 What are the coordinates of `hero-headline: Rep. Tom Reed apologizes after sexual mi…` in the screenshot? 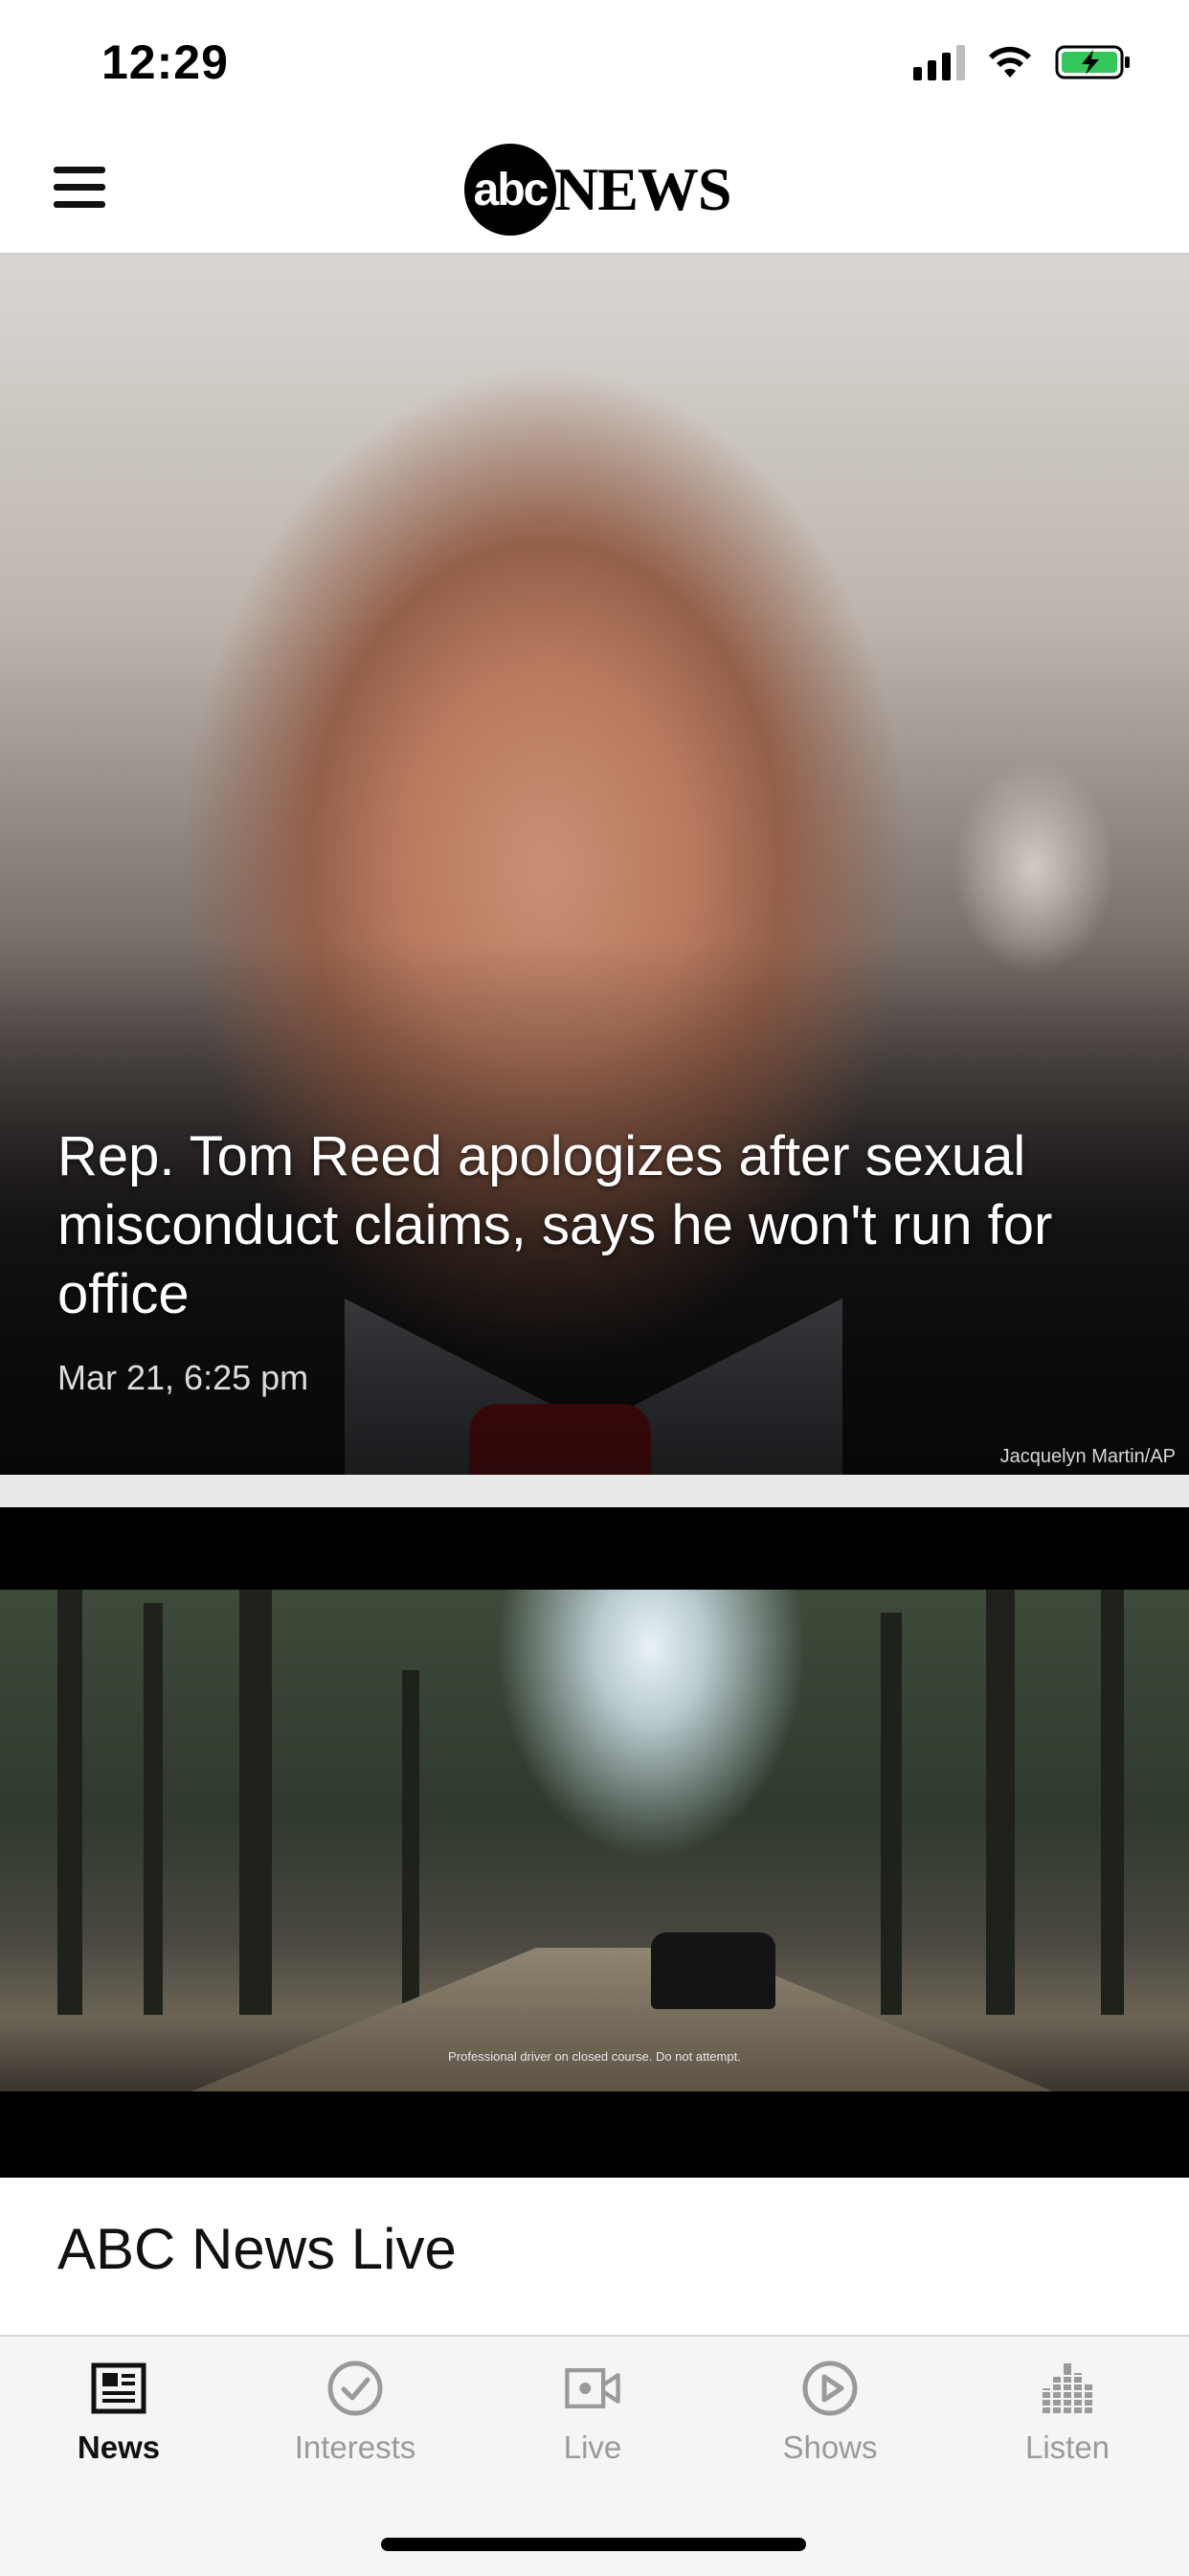 It's located at (598, 1225).